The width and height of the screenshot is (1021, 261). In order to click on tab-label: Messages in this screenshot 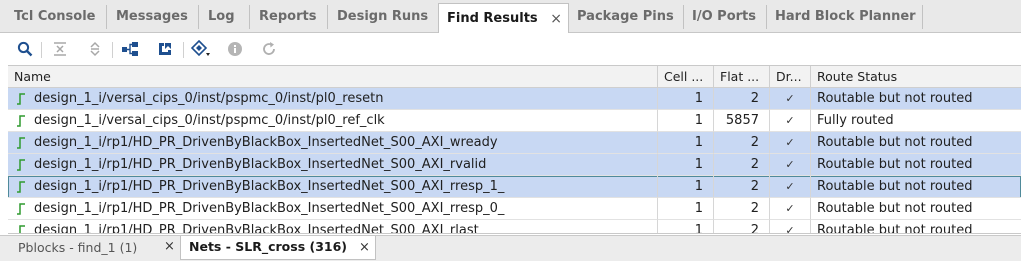, I will do `click(152, 16)`.